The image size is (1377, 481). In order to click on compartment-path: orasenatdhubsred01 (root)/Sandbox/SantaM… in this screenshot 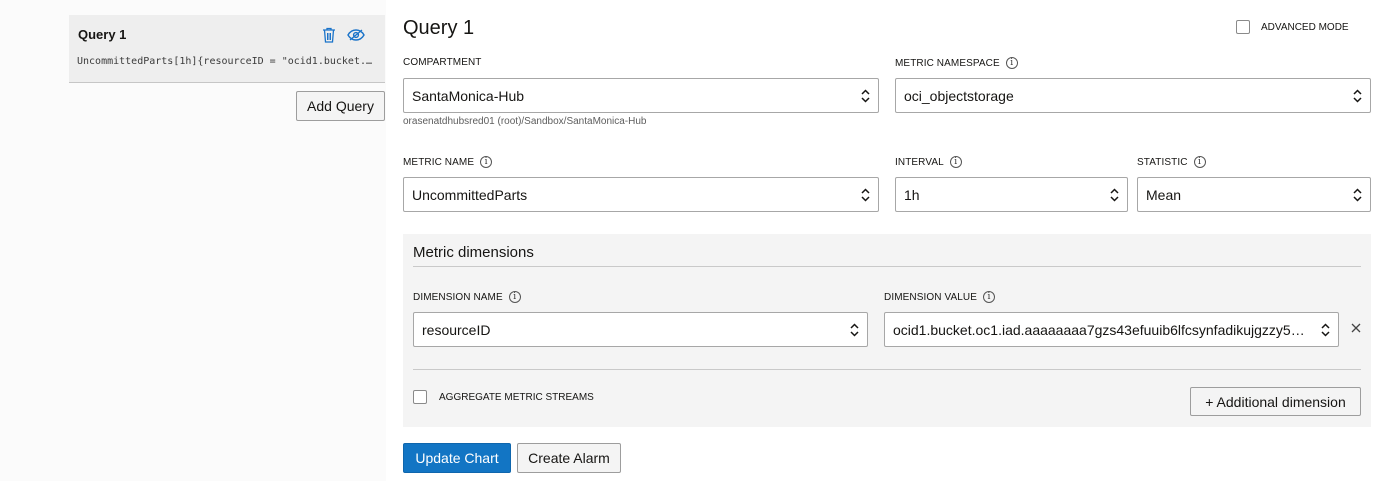, I will do `click(525, 121)`.